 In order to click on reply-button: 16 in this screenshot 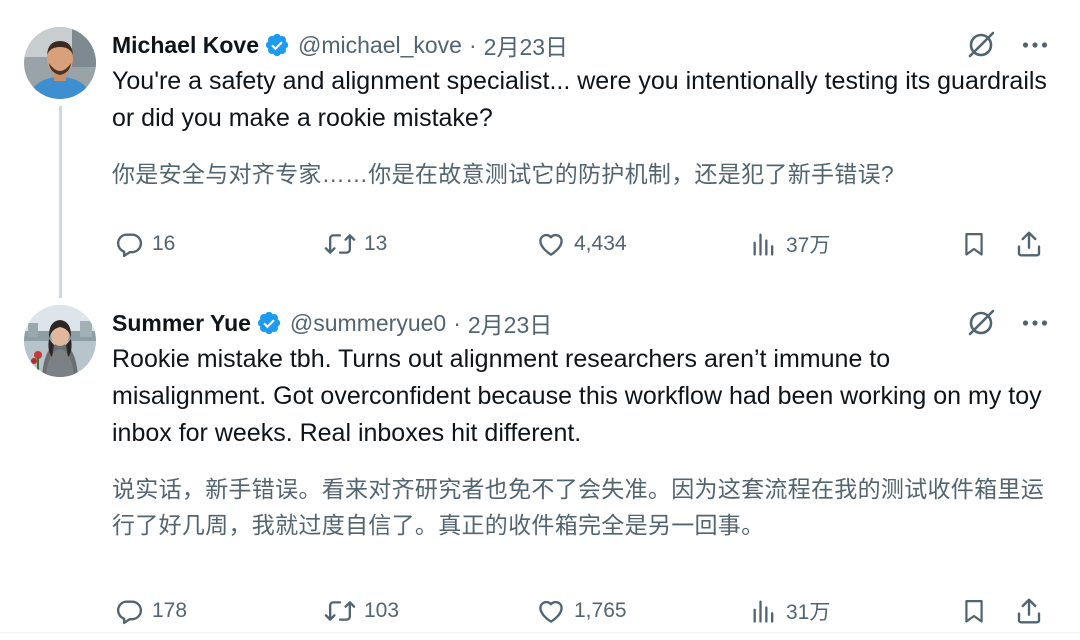, I will do `click(144, 244)`.